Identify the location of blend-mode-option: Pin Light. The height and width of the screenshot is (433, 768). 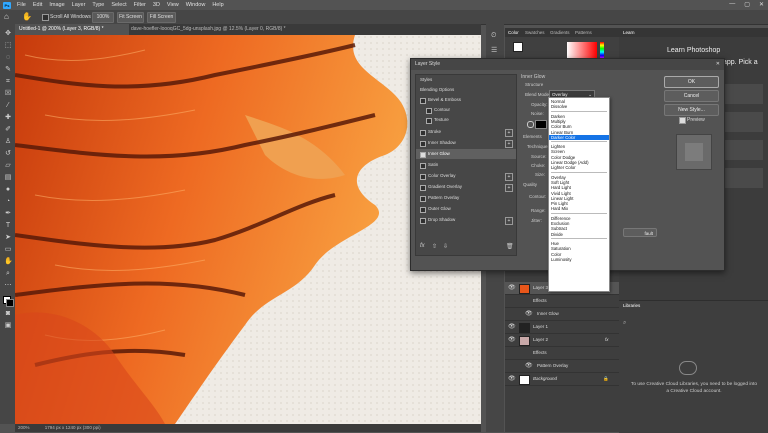
(579, 203).